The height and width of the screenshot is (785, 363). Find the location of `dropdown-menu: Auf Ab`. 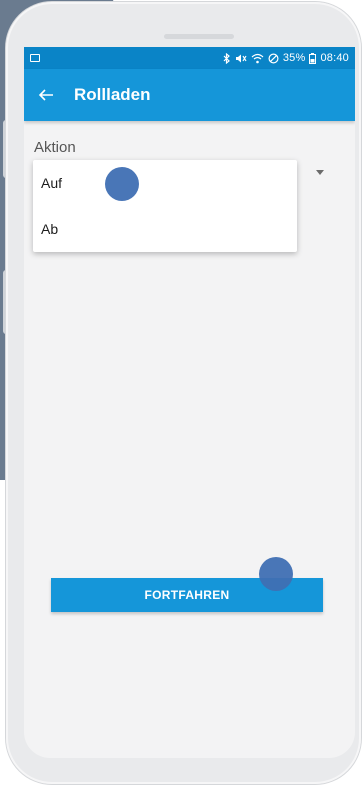

dropdown-menu: Auf Ab is located at coordinates (165, 206).